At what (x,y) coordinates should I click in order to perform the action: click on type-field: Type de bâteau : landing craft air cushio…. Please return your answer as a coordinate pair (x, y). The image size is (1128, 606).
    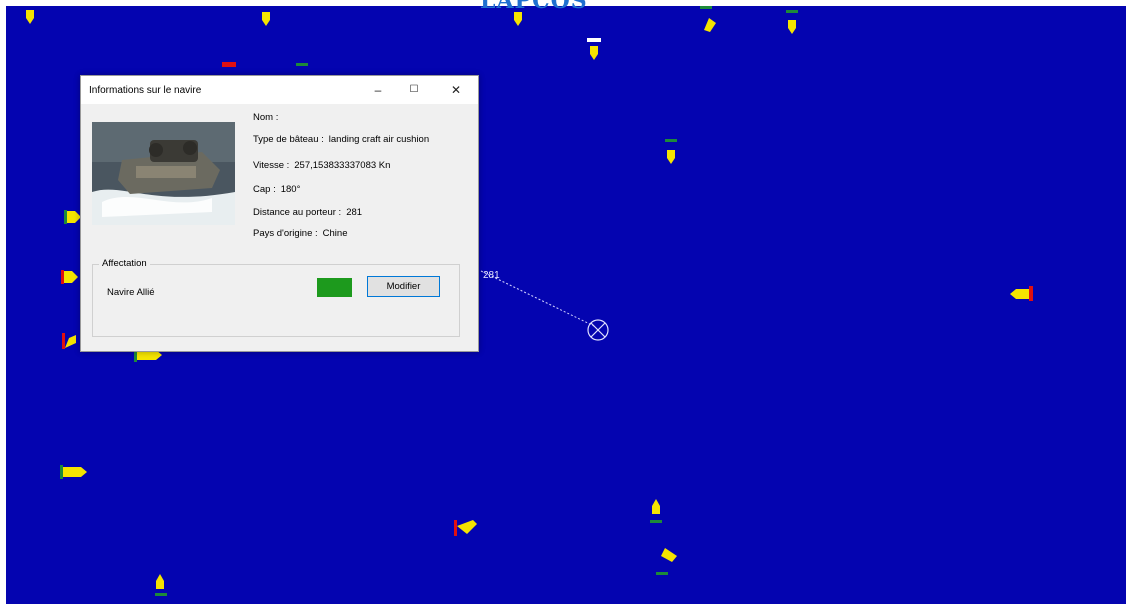
    Looking at the image, I should click on (341, 139).